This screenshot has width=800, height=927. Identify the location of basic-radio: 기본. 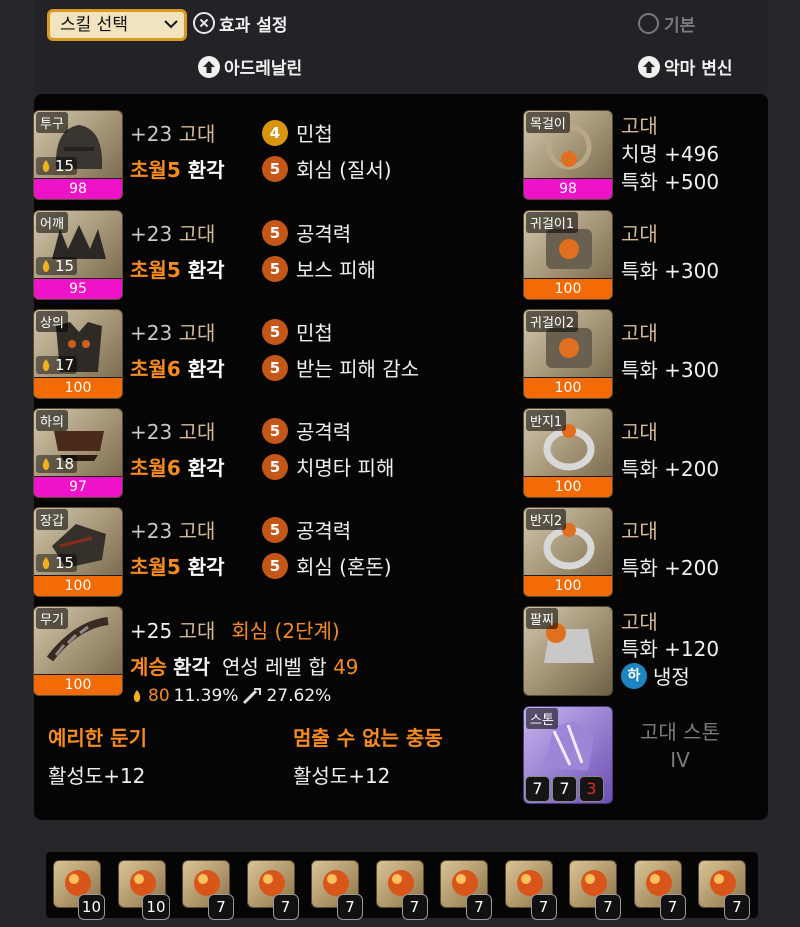
(666, 23).